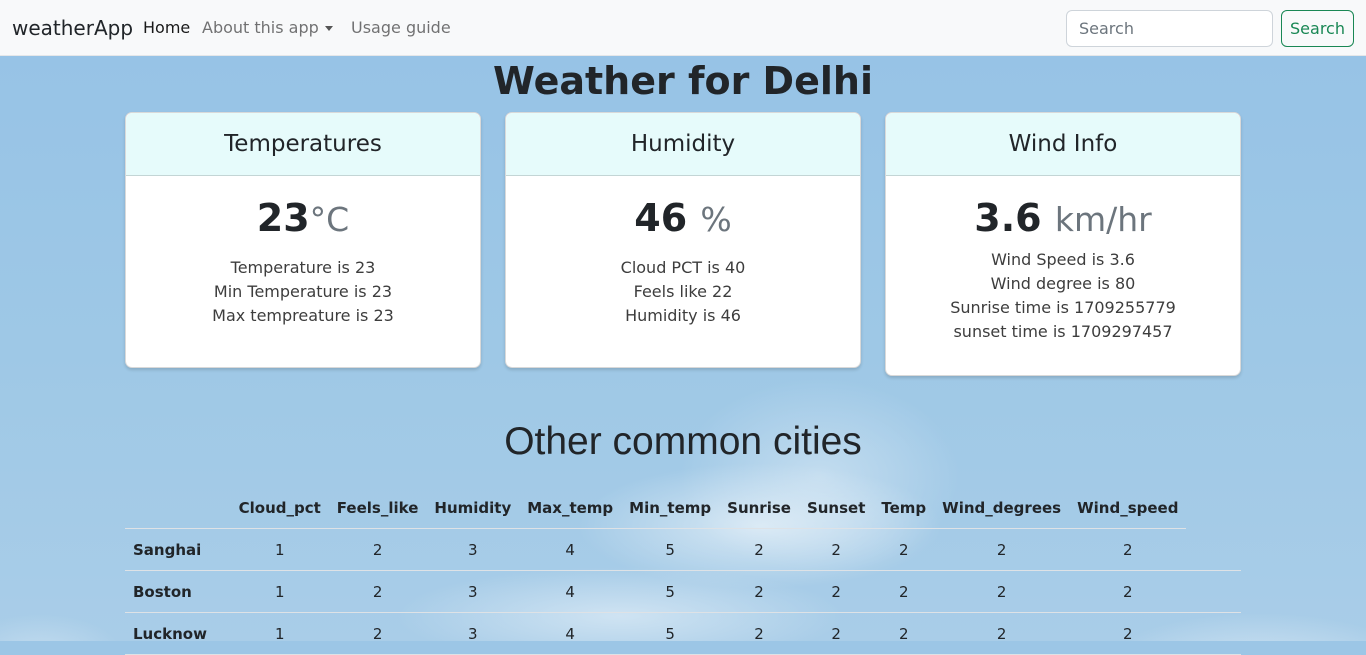 Image resolution: width=1366 pixels, height=655 pixels. I want to click on column-header: Wind_speed, so click(1128, 508).